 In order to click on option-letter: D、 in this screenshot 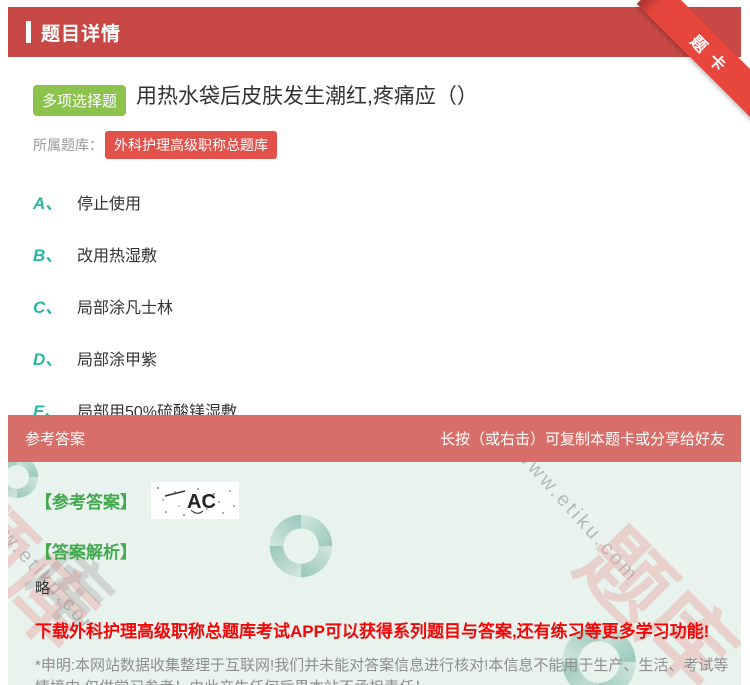, I will do `click(48, 359)`.